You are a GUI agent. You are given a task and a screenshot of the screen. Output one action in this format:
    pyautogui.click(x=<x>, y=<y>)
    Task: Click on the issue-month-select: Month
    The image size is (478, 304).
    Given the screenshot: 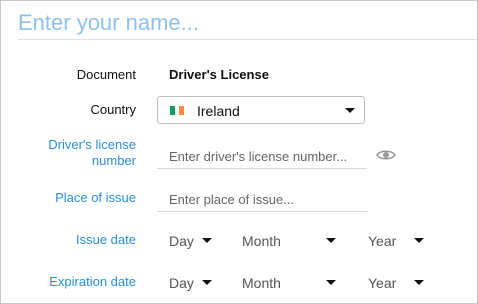 What is the action you would take?
    pyautogui.click(x=292, y=242)
    